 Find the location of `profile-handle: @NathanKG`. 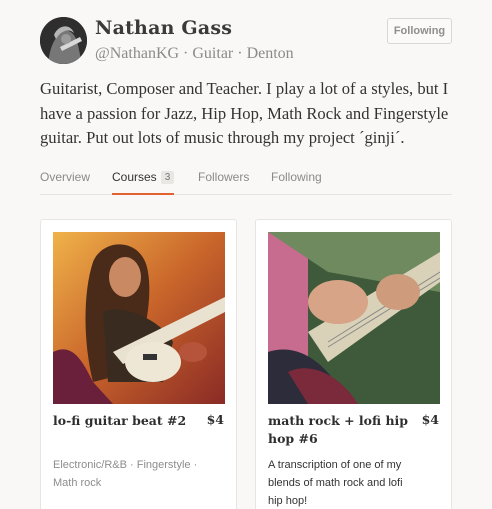

profile-handle: @NathanKG is located at coordinates (137, 53).